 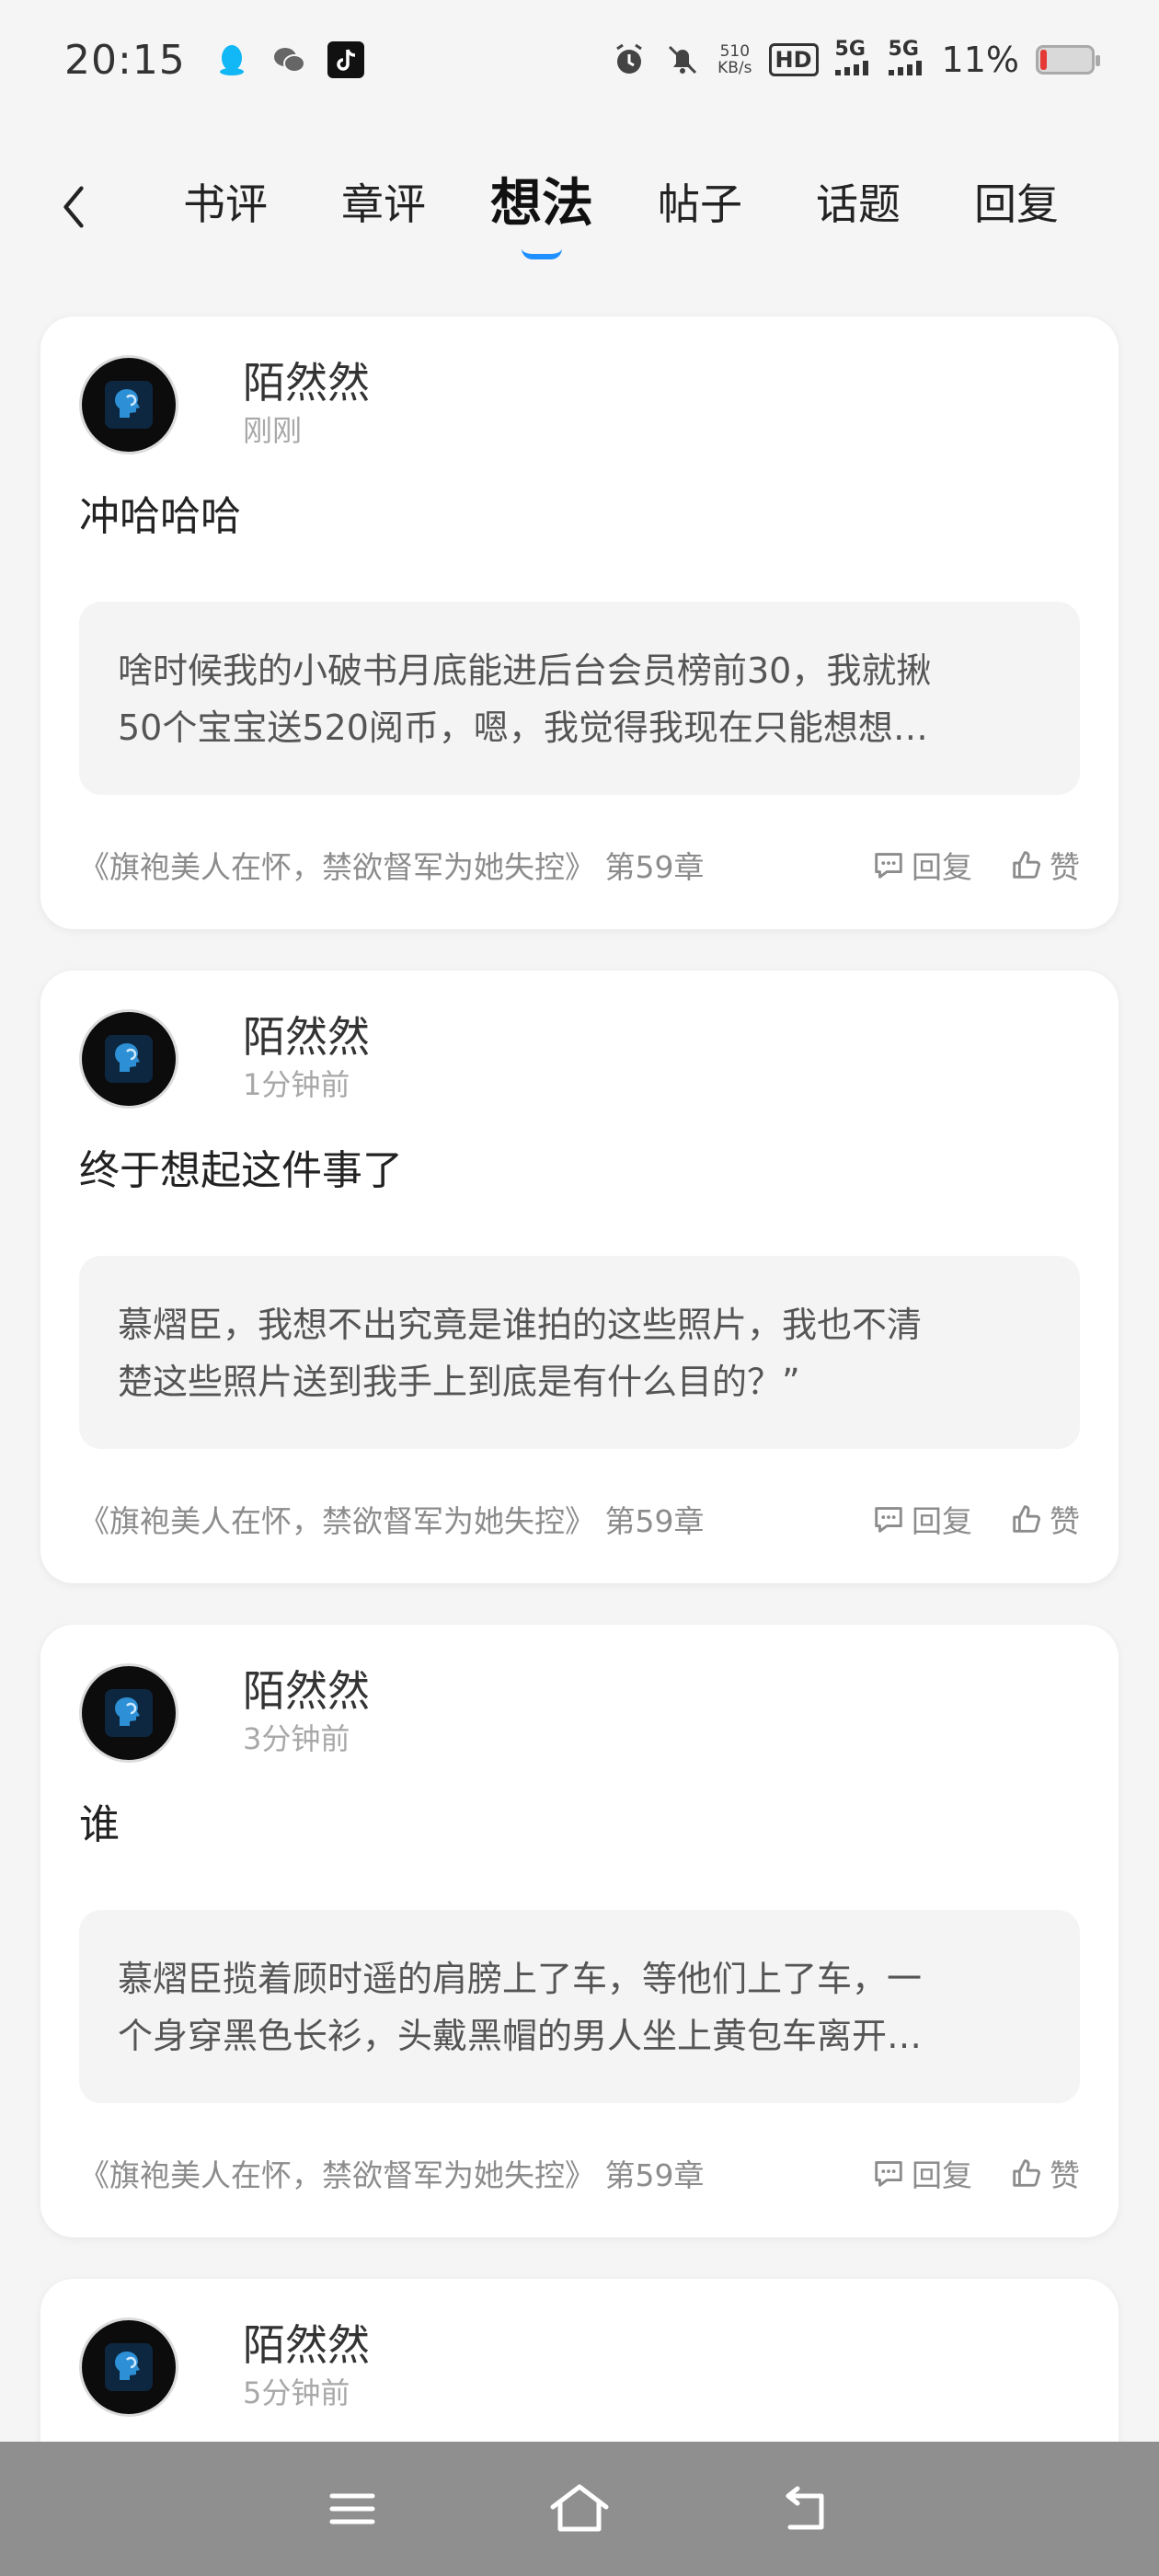 I want to click on tiktok-icon, so click(x=345, y=59).